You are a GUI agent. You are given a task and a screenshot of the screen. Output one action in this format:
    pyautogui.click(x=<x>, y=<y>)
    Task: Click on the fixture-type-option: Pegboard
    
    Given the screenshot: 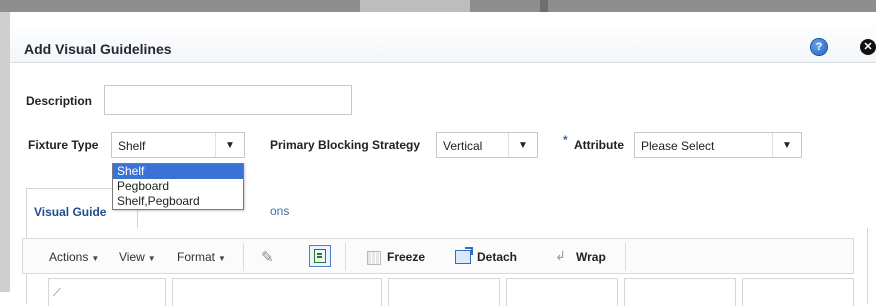 What is the action you would take?
    pyautogui.click(x=178, y=186)
    